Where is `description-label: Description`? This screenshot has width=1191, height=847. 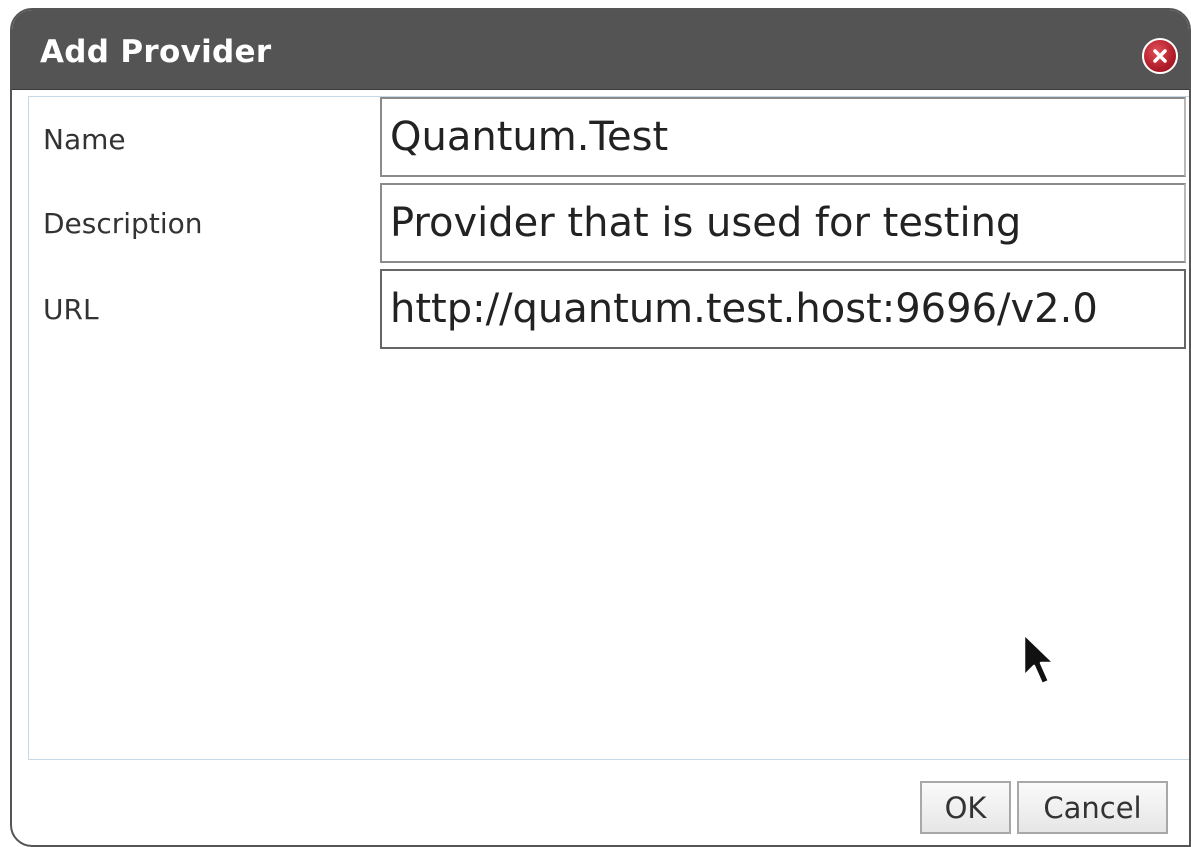 description-label: Description is located at coordinates (123, 223).